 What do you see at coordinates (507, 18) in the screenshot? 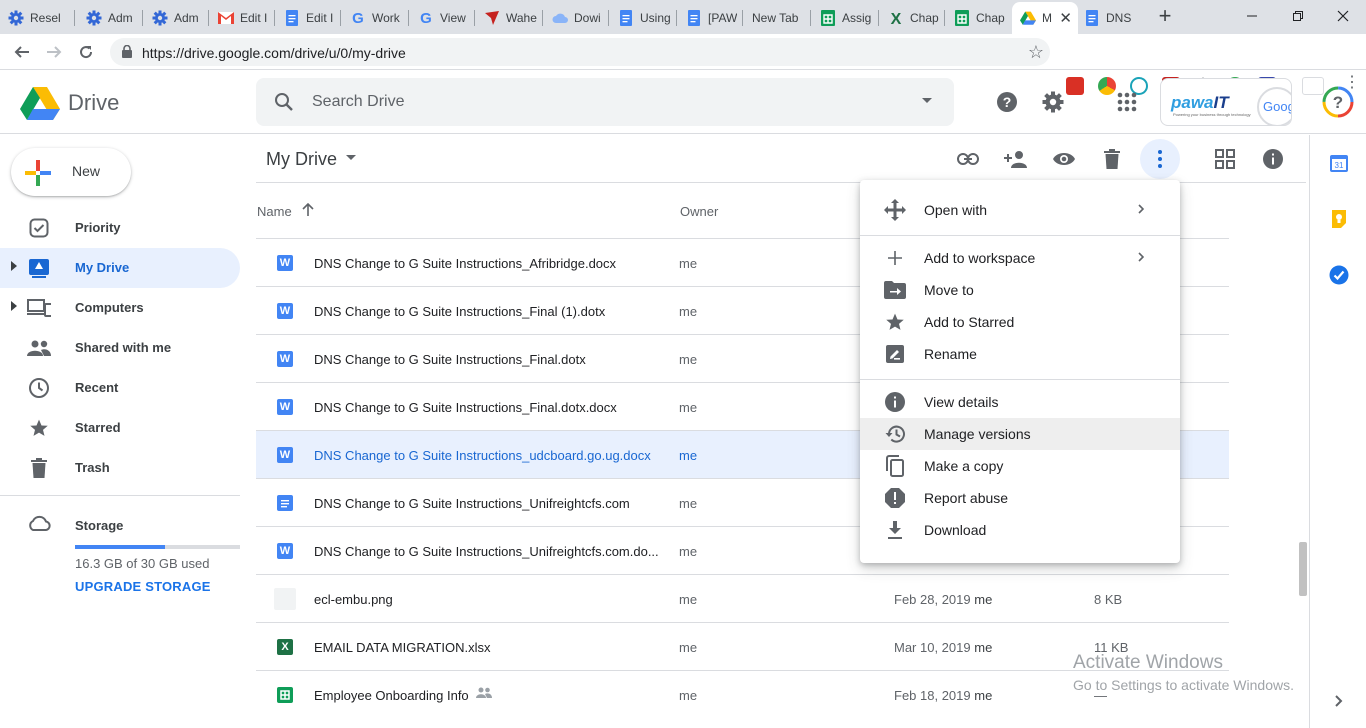
I see `browser-tab: Wahe` at bounding box center [507, 18].